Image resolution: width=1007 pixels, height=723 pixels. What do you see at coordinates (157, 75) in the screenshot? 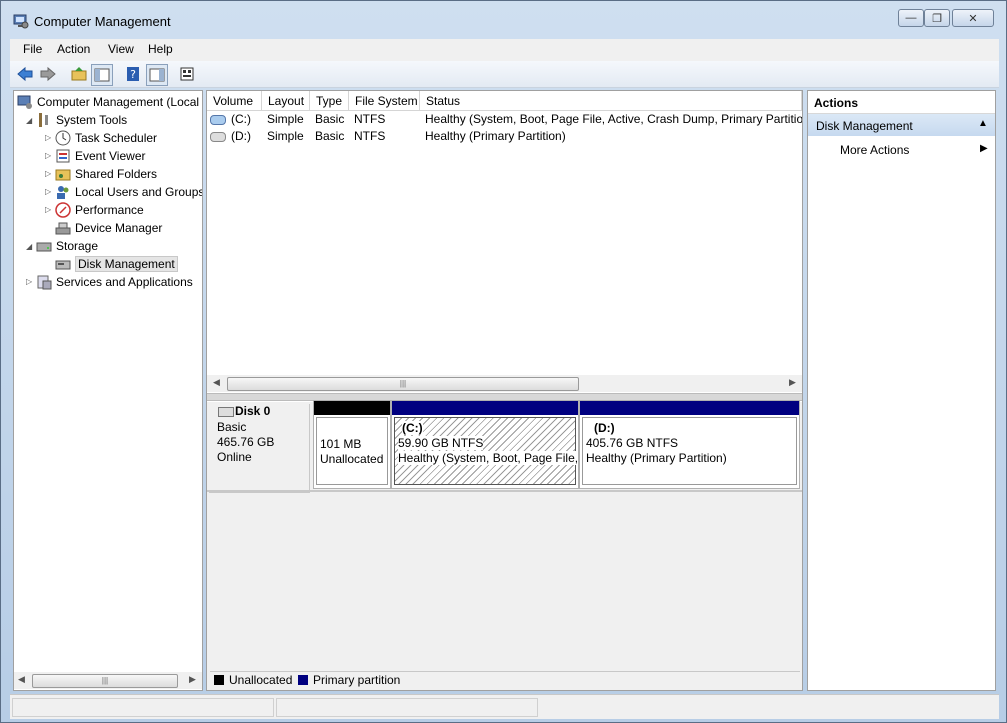
I see `show-hide-action-pane-button` at bounding box center [157, 75].